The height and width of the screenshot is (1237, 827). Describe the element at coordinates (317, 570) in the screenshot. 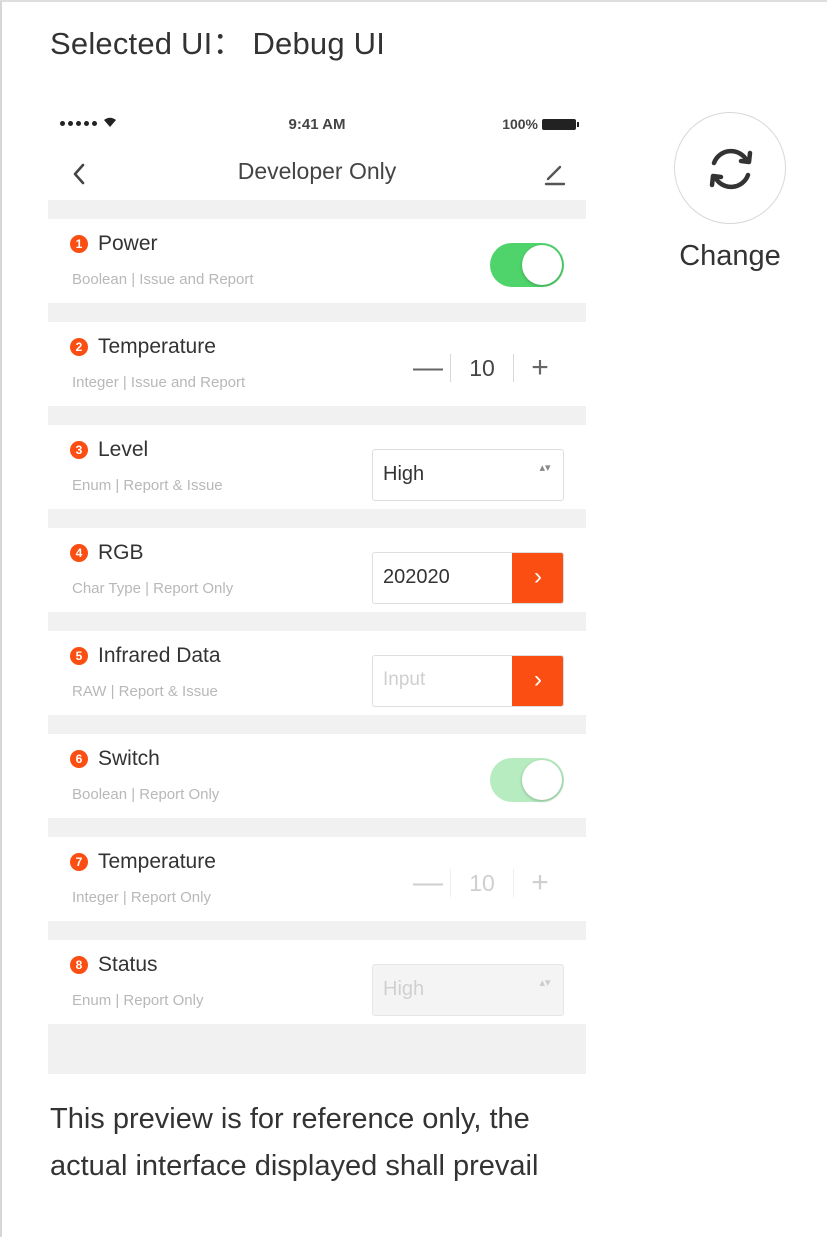

I see `dp-row-rgb: 4 RGB Char Type | Report Only 202020 ›` at that location.